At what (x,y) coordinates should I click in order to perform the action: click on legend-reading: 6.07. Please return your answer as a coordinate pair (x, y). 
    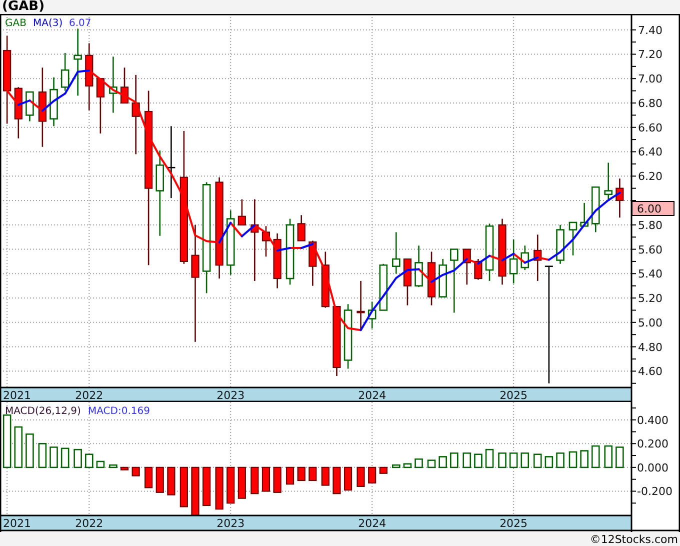
    Looking at the image, I should click on (80, 23).